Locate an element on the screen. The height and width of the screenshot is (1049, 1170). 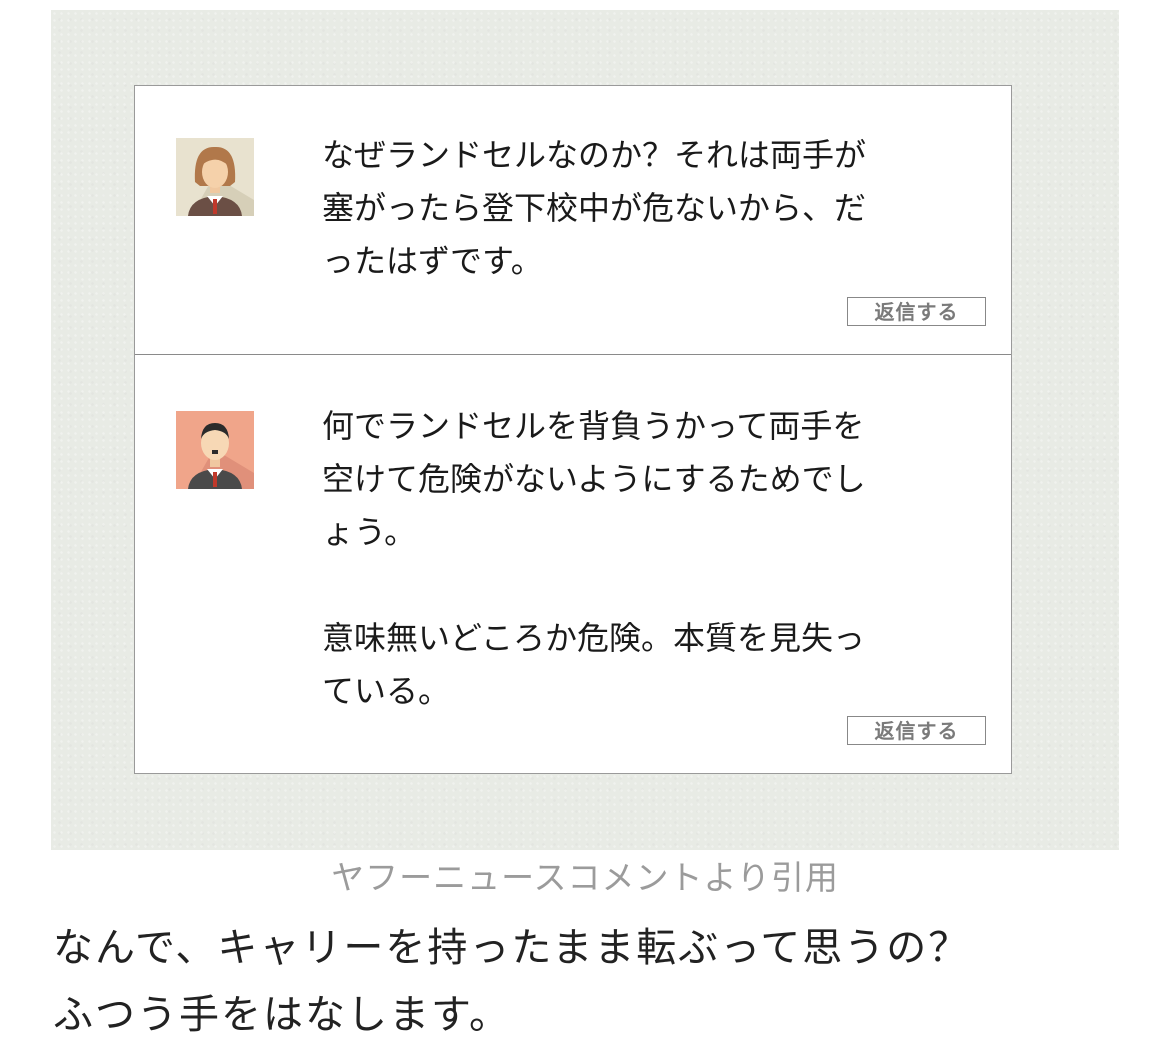
body-line: なんで、キャリーを持ったまま転ぶって思うの？ is located at coordinates (512, 948).